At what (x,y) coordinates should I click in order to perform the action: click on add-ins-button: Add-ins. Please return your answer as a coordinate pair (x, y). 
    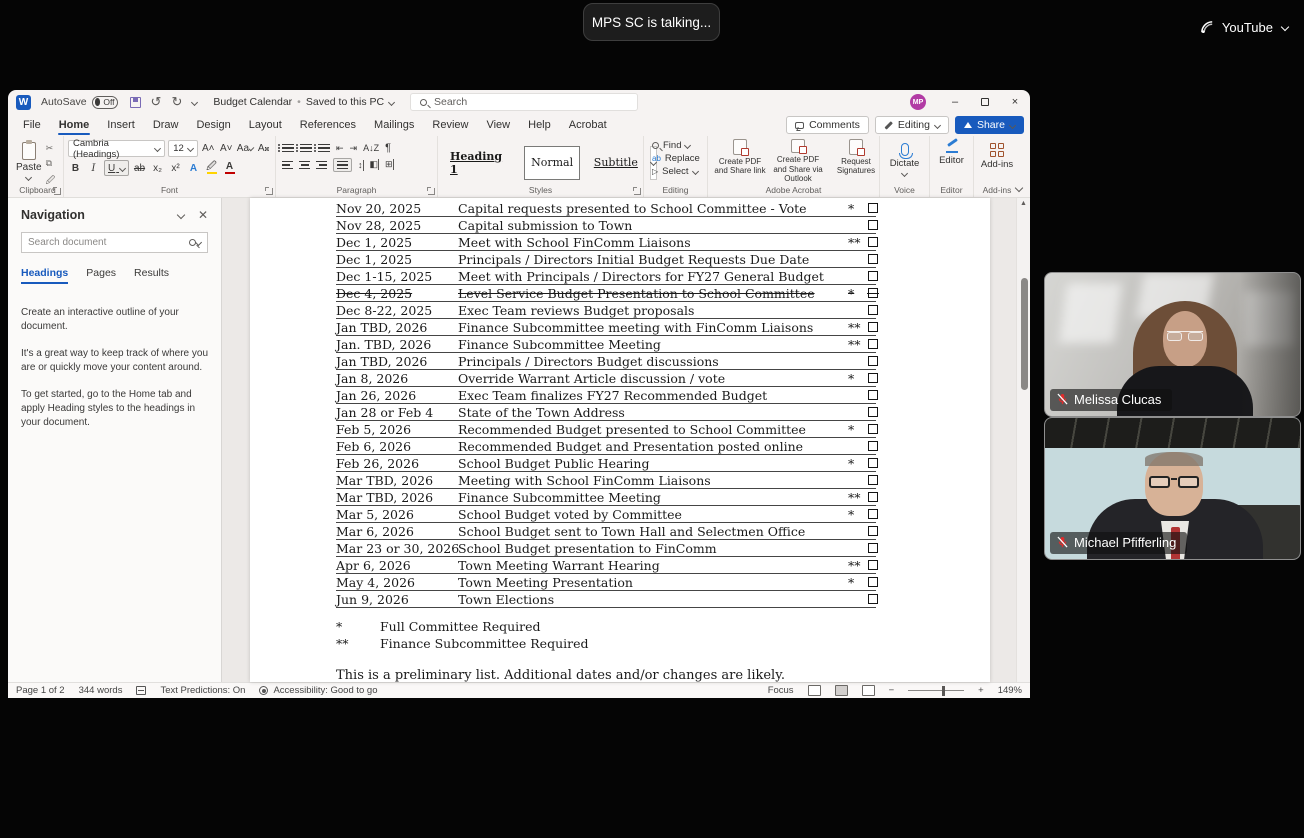
    Looking at the image, I should click on (997, 155).